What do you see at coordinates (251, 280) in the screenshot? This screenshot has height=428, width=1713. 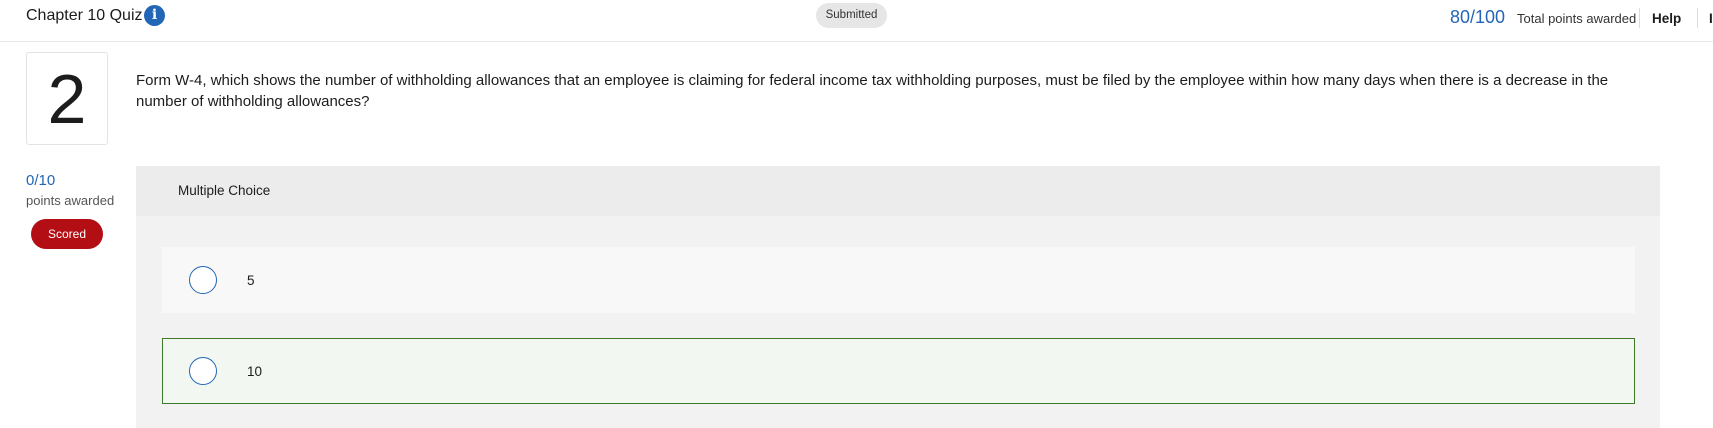 I see `answer-option-label: 5` at bounding box center [251, 280].